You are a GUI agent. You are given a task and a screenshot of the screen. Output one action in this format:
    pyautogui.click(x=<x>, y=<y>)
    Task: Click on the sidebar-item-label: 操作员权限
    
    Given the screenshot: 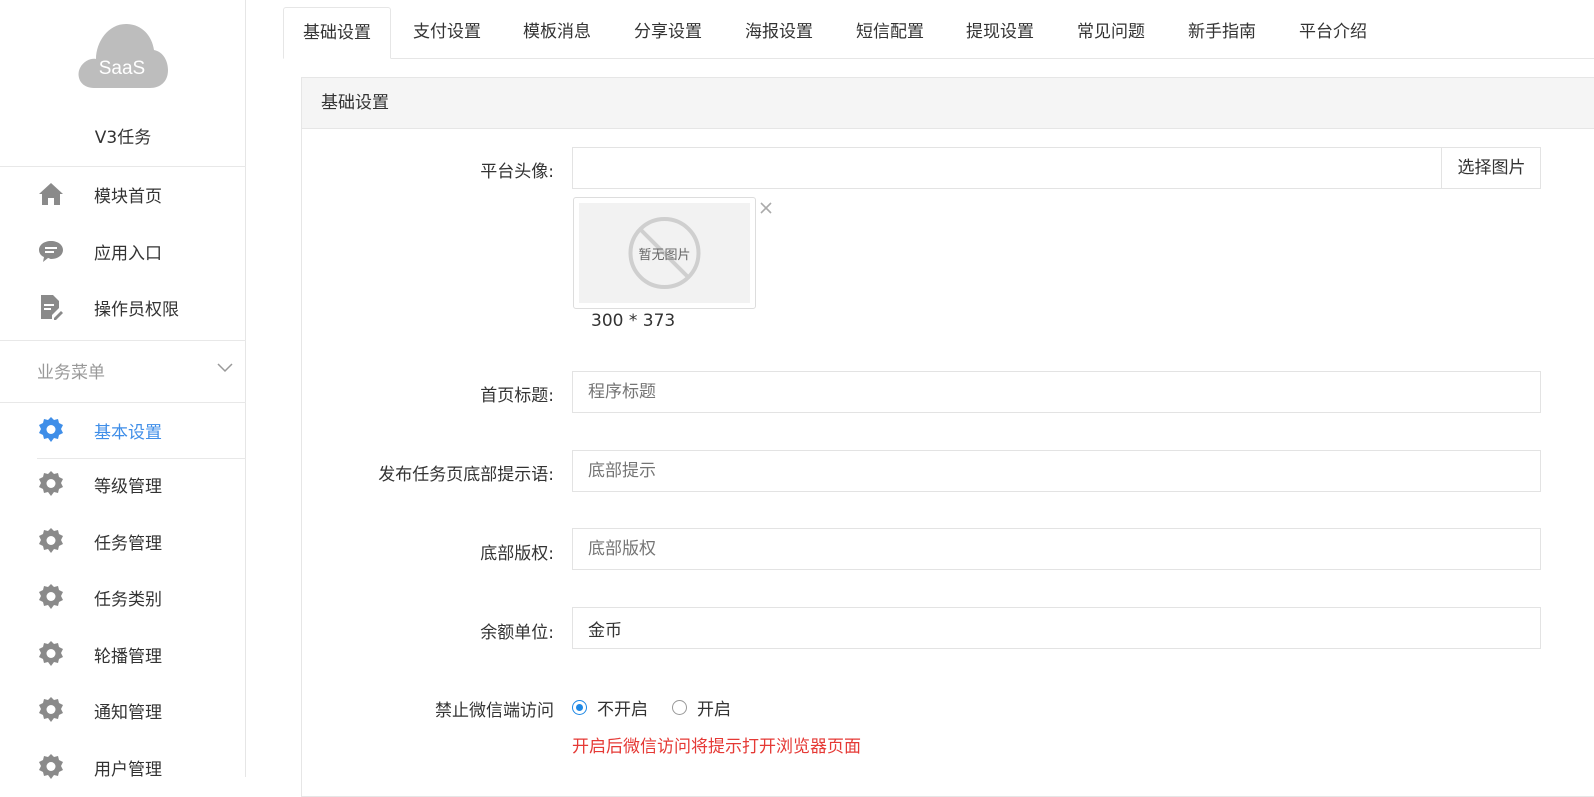 What is the action you would take?
    pyautogui.click(x=136, y=309)
    